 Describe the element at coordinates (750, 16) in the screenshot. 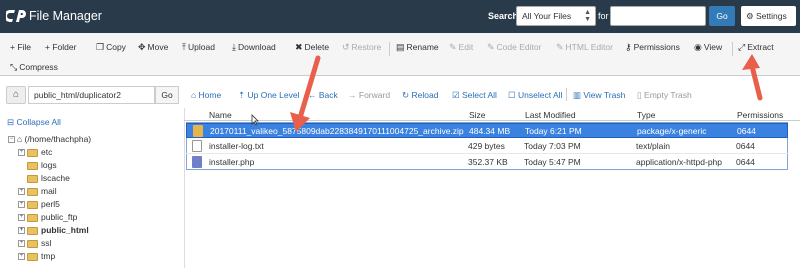

I see `gear-icon: ⚙` at that location.